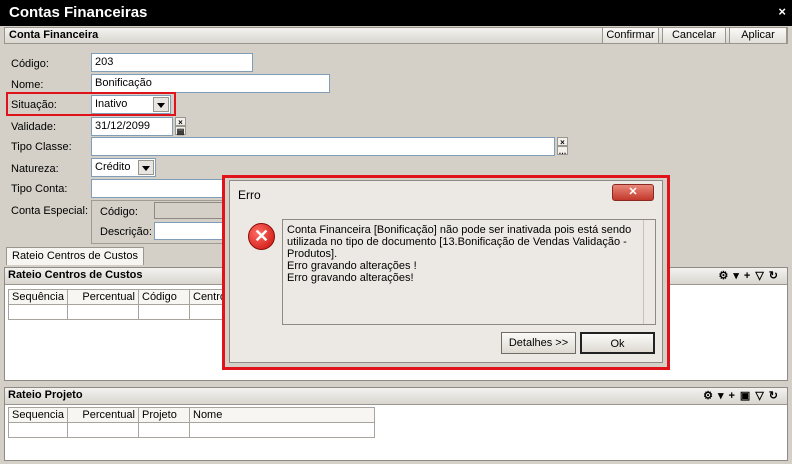  What do you see at coordinates (27, 85) in the screenshot?
I see `nome-label: Nome:` at bounding box center [27, 85].